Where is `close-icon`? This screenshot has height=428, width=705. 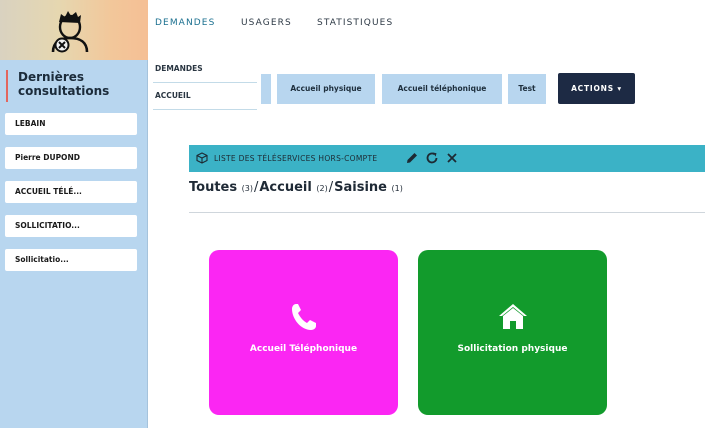 close-icon is located at coordinates (452, 158).